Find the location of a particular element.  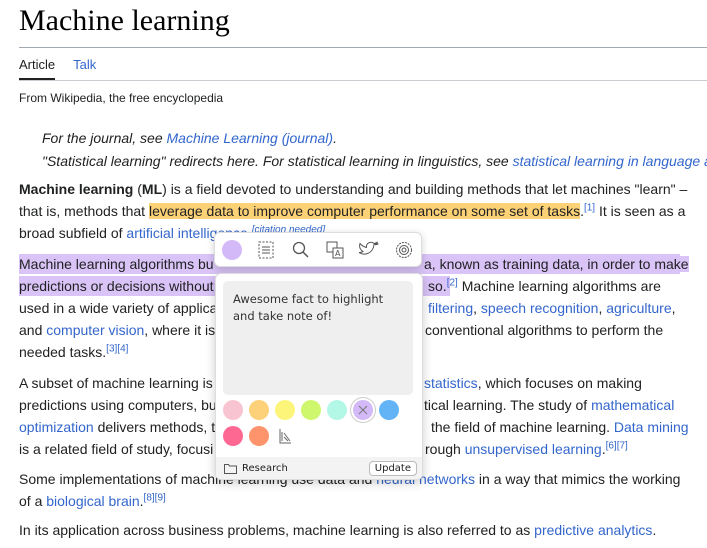

text: Machine learning algorithms are is located at coordinates (559, 286).